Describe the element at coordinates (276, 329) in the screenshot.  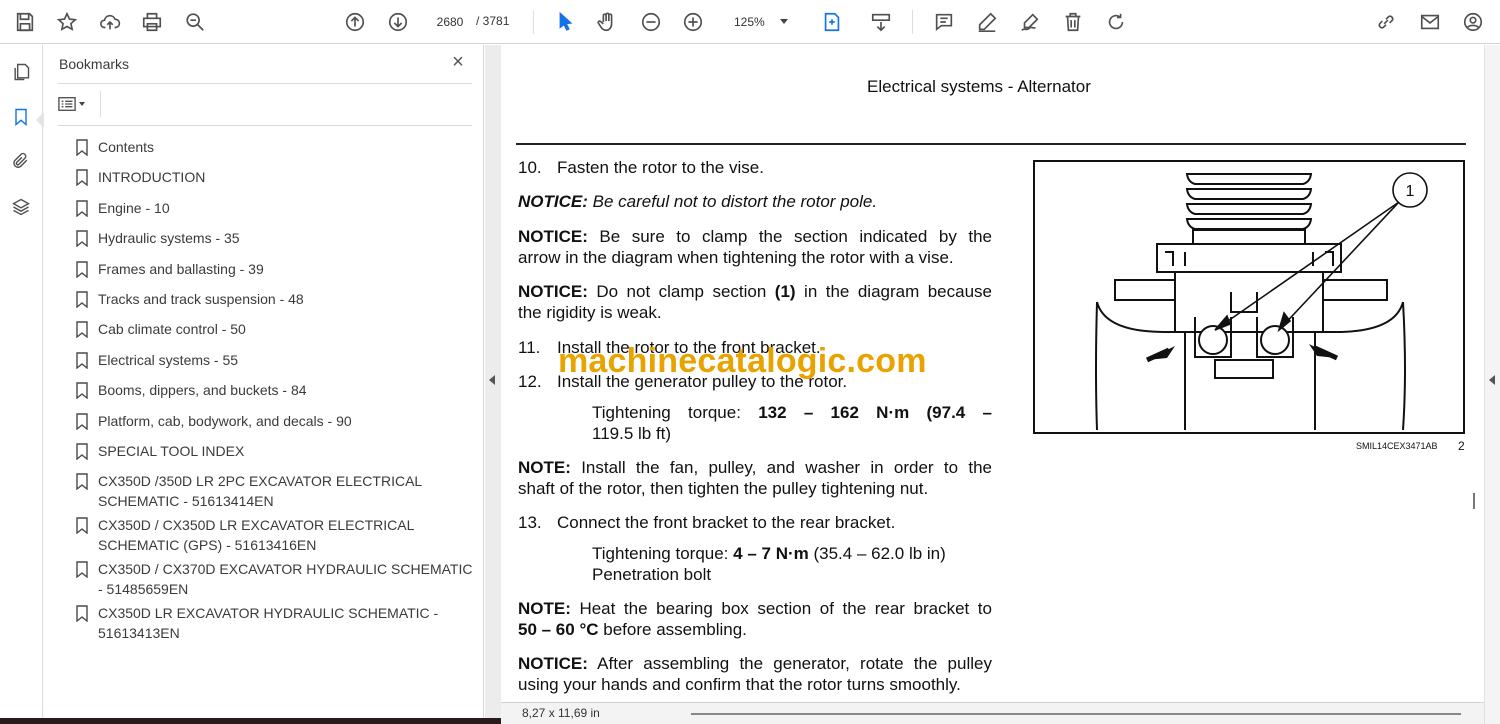
I see `bookmark-item: Cab climate control - 50` at that location.